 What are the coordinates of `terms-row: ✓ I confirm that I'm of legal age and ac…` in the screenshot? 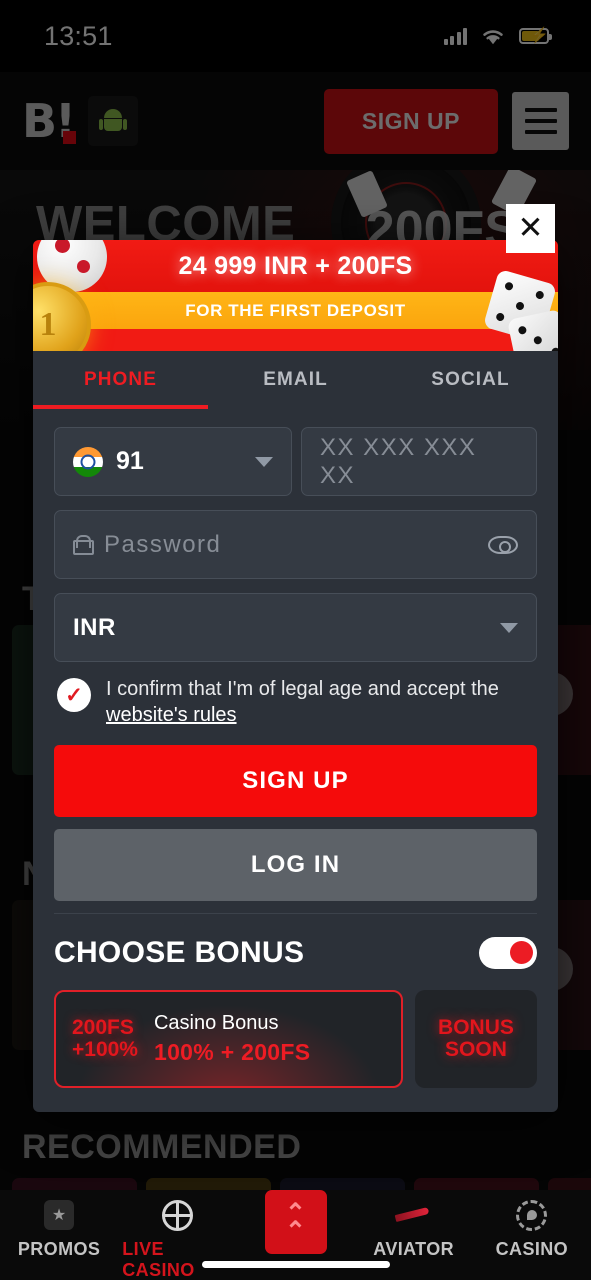 It's located at (295, 702).